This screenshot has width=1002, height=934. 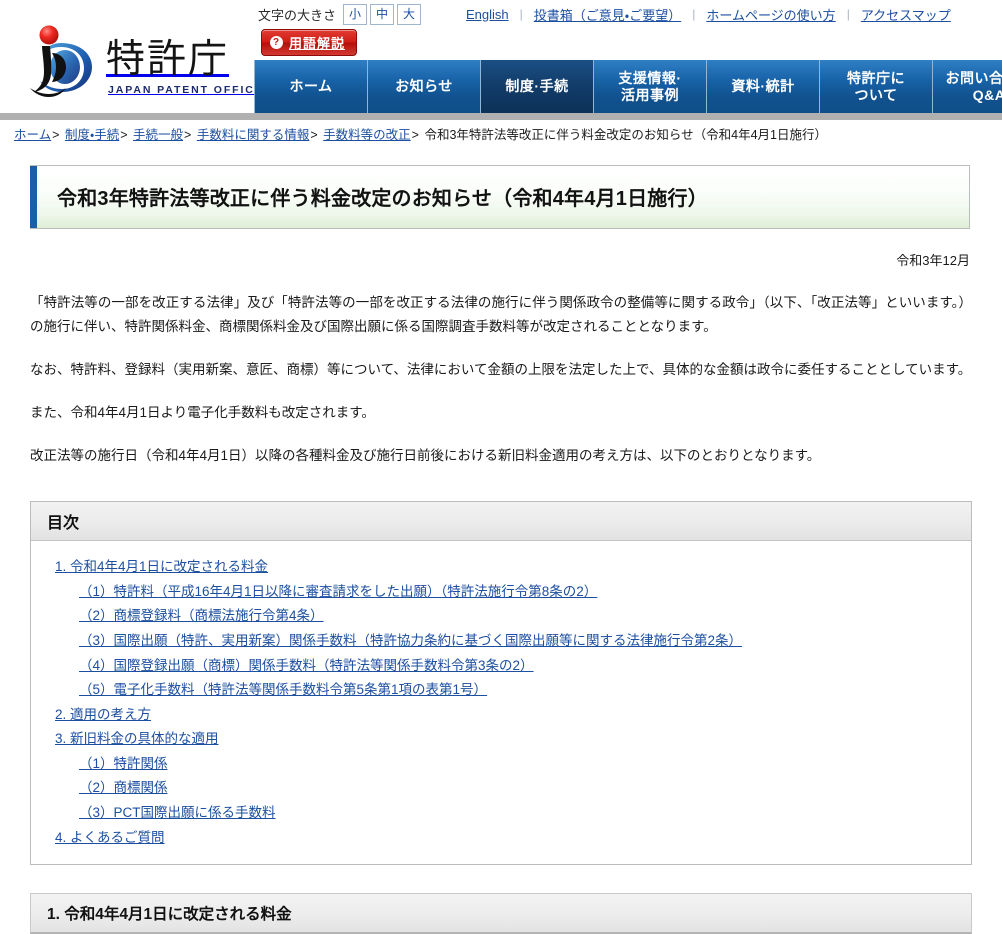 I want to click on publication-date: 令和3年12月, so click(x=496, y=259).